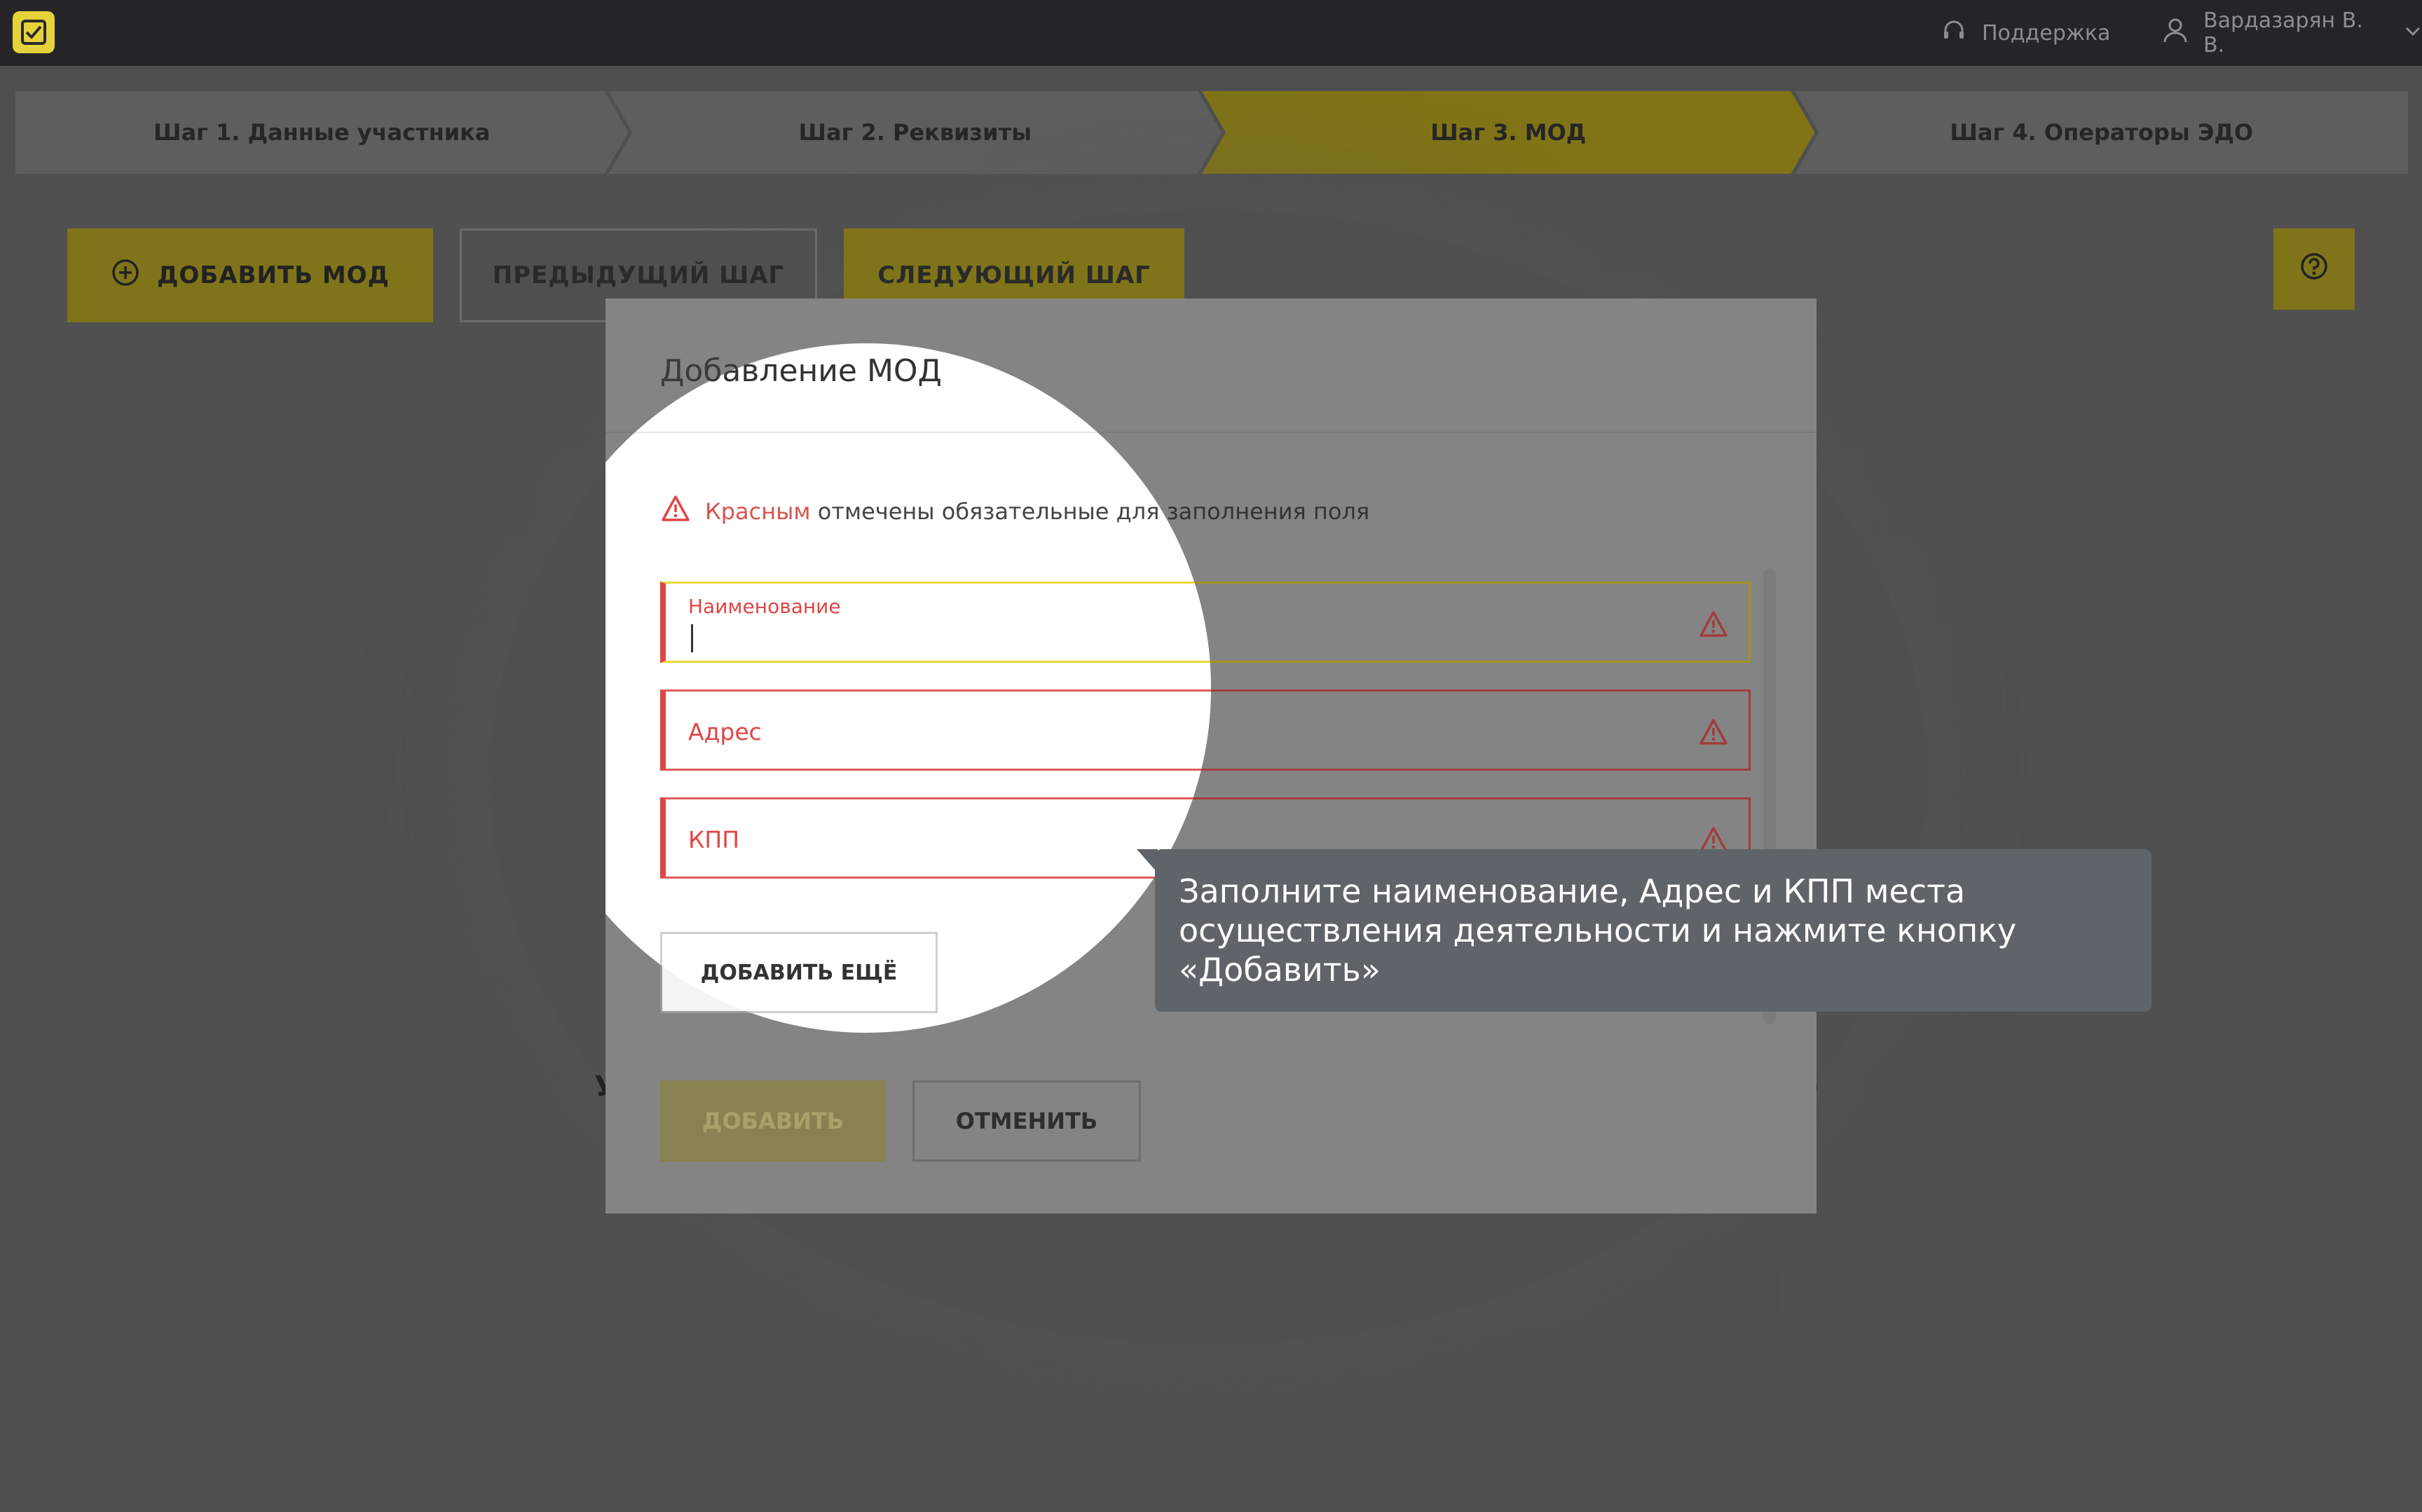 Image resolution: width=2422 pixels, height=1512 pixels. I want to click on top-bar: Поддержка Вардазарян В. В., so click(1211, 33).